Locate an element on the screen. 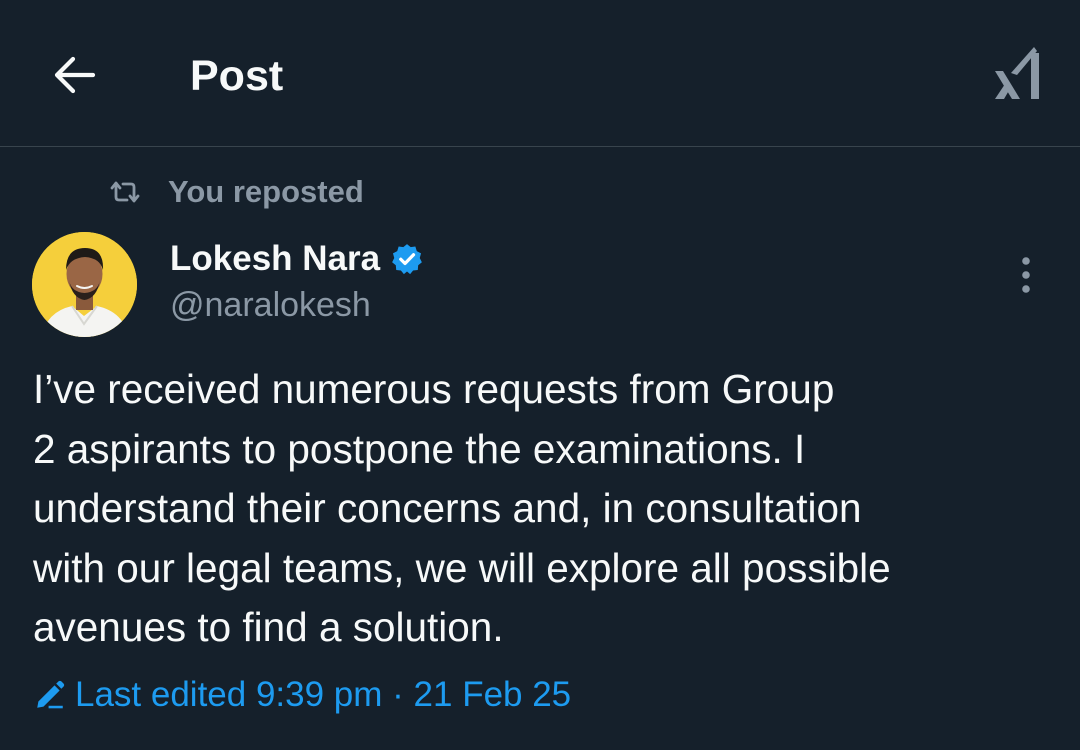 The image size is (1080, 750). last-edited-text: Last edited 9:39 pm · 21 Feb 25 is located at coordinates (323, 694).